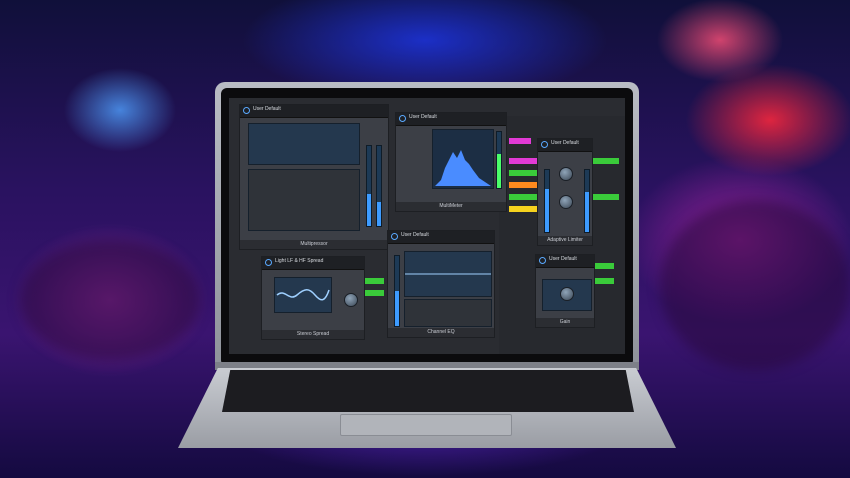  I want to click on plugin-name: Stereo Spread, so click(313, 334).